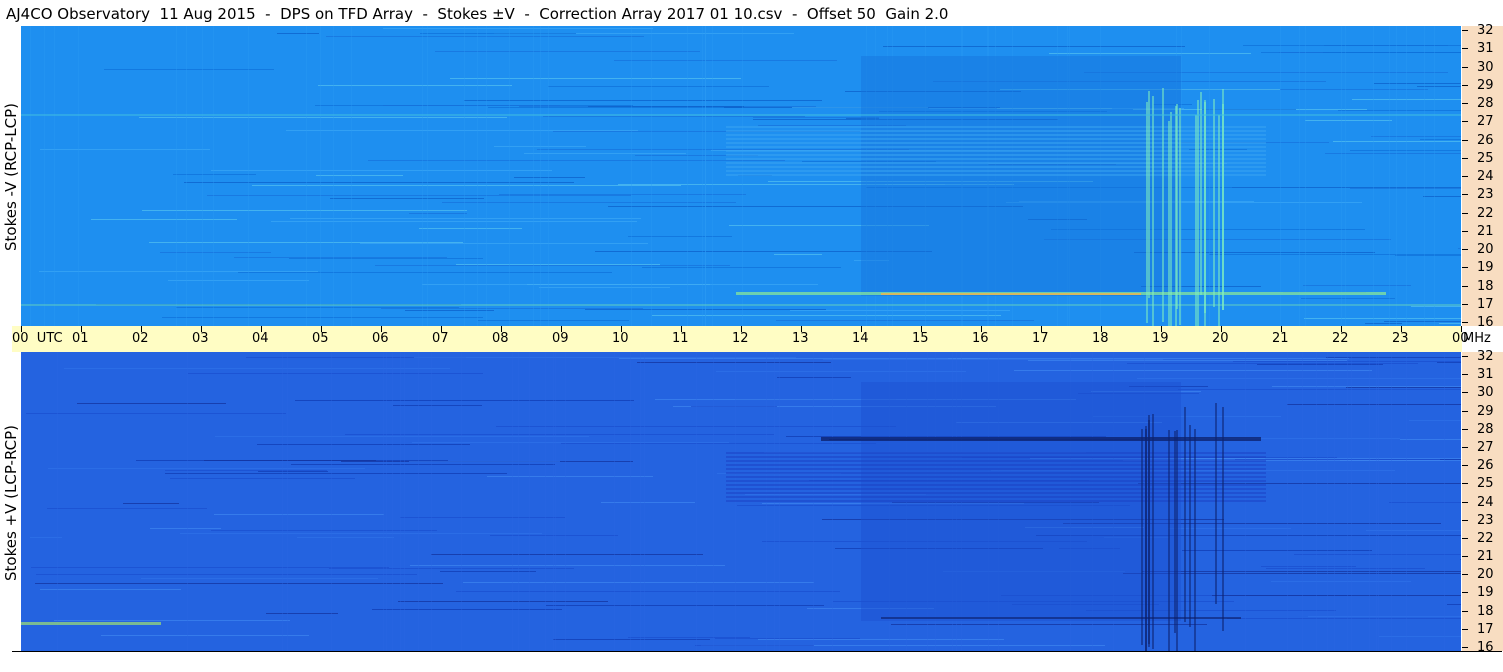 This screenshot has width=1503, height=672. Describe the element at coordinates (1485, 176) in the screenshot. I see `freq-tick-label: 24` at that location.